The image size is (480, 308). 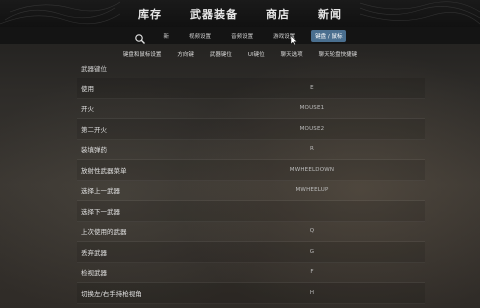 What do you see at coordinates (278, 14) in the screenshot?
I see `tab-store: 商店` at bounding box center [278, 14].